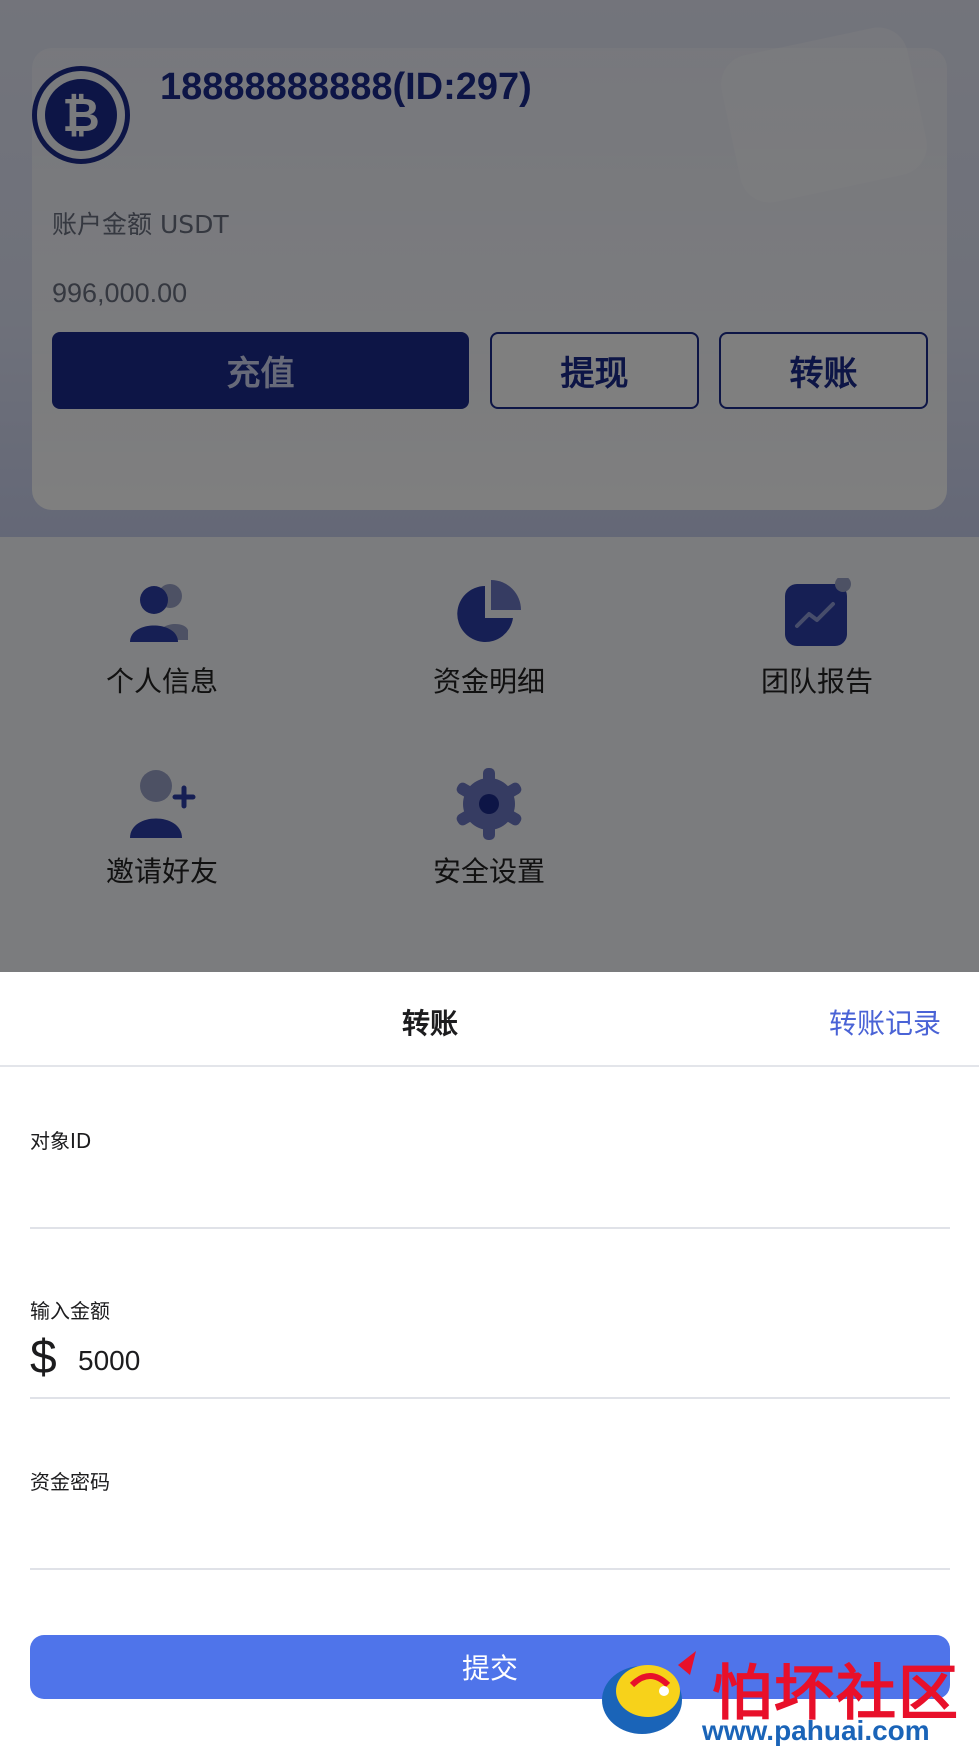 This screenshot has width=979, height=1752. Describe the element at coordinates (490, 1398) in the screenshot. I see `amount-underline` at that location.